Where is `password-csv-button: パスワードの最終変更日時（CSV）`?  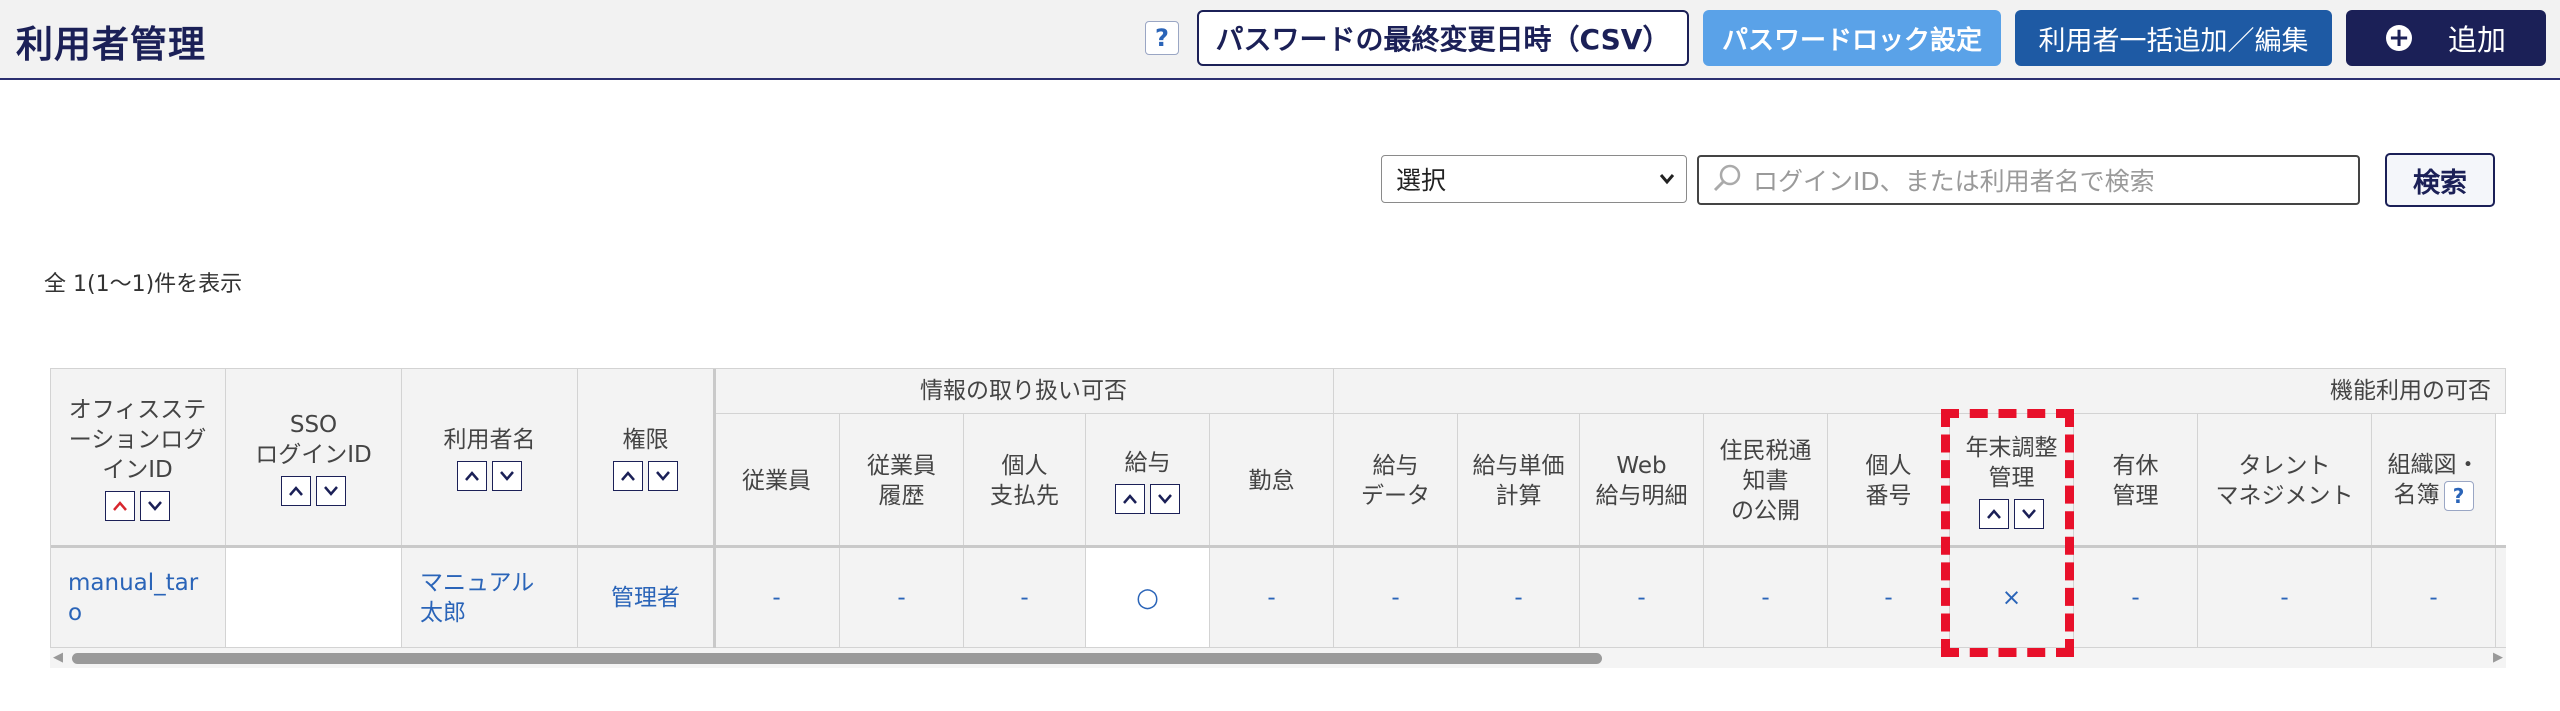 password-csv-button: パスワードの最終変更日時（CSV） is located at coordinates (1443, 38).